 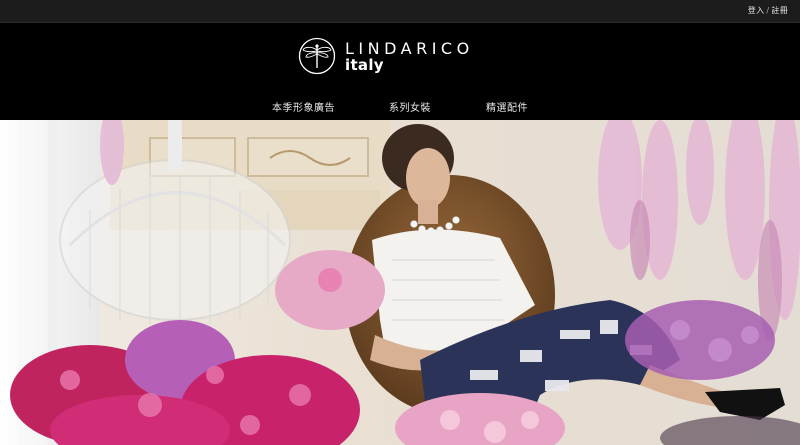 What do you see at coordinates (410, 106) in the screenshot?
I see `nav-item-womenswear: 系列女裝` at bounding box center [410, 106].